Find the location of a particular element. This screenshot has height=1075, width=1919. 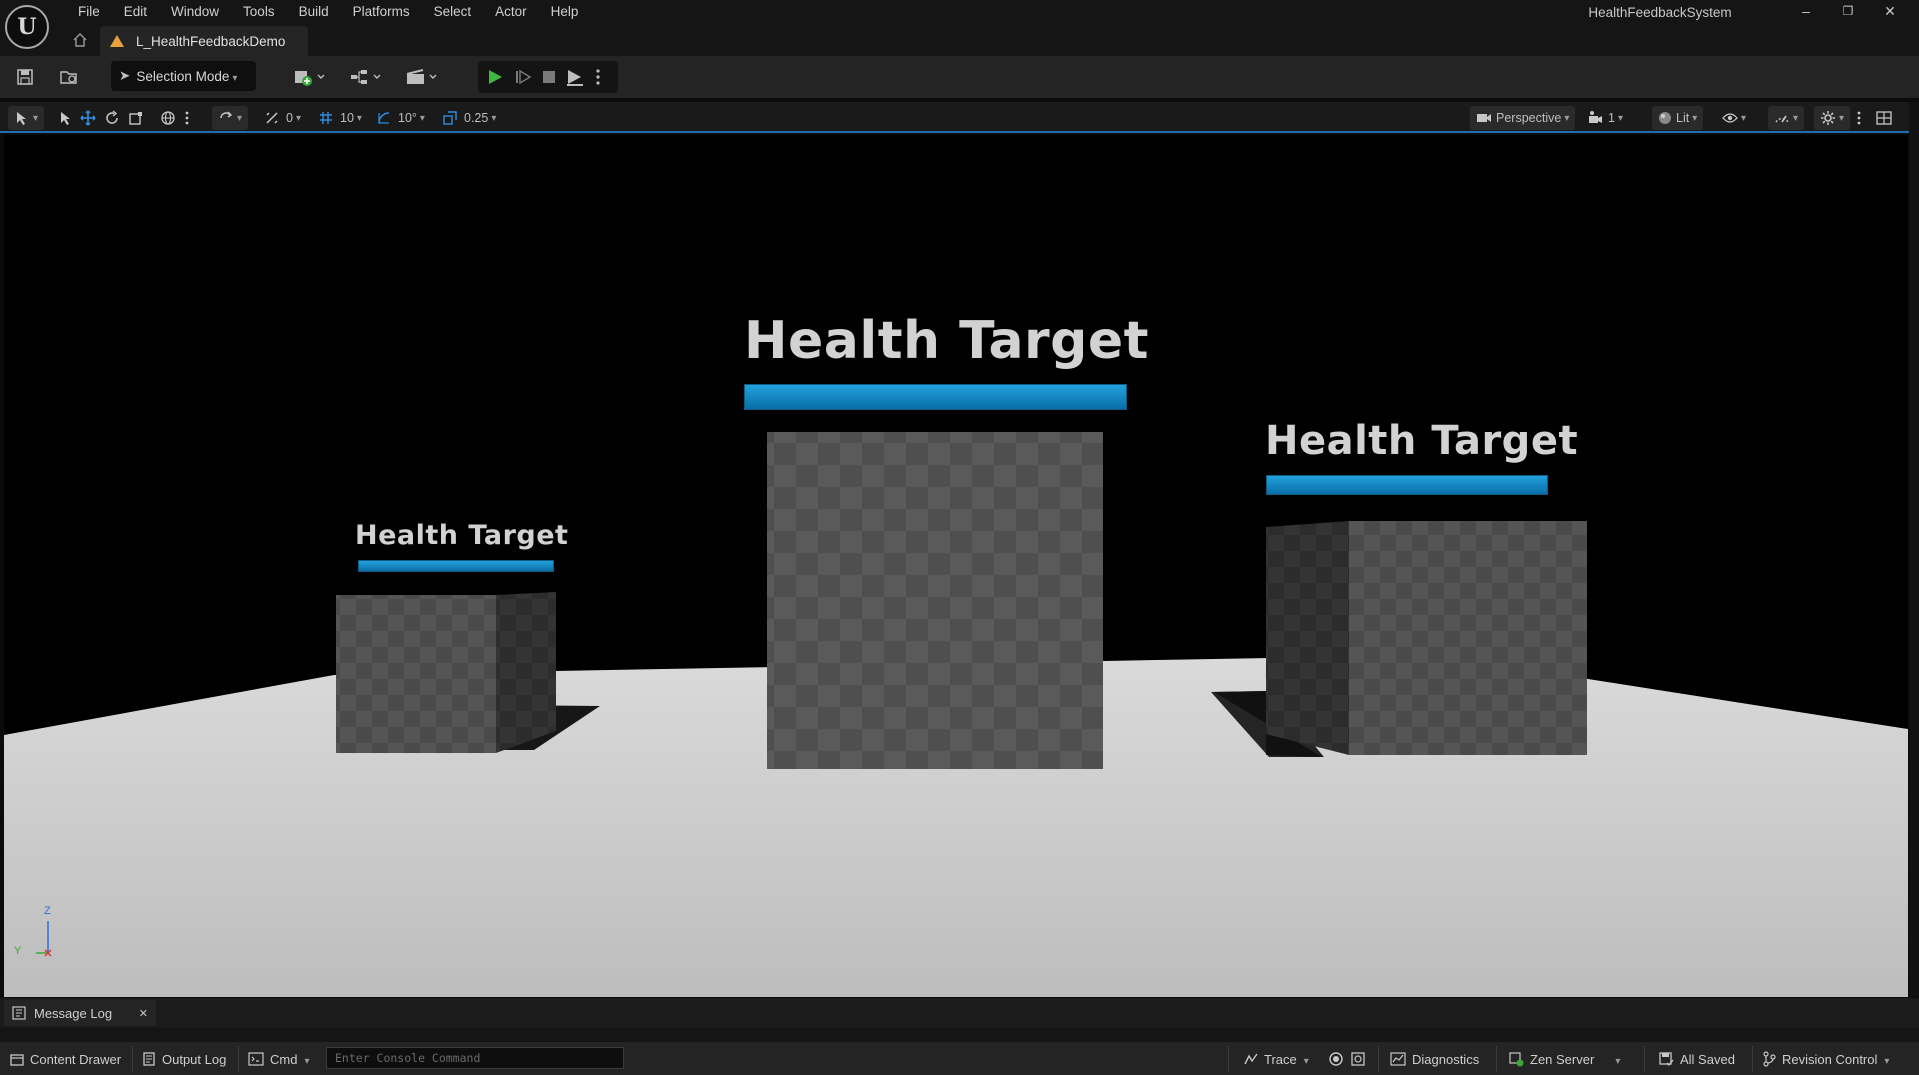

transform-tools-dropdown is located at coordinates (26, 118).